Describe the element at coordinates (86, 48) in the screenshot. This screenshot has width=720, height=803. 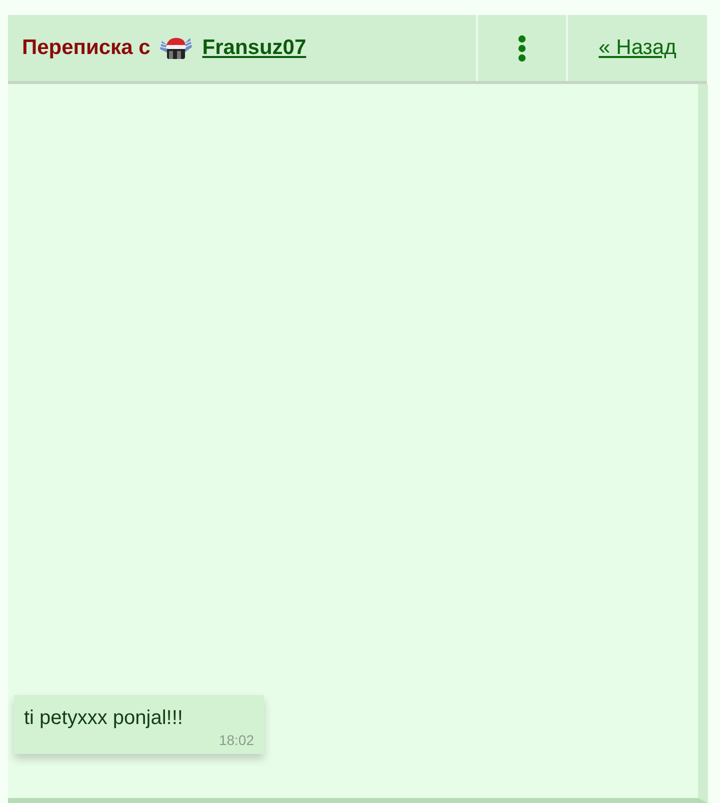
I see `chat-title: Переписка с` at that location.